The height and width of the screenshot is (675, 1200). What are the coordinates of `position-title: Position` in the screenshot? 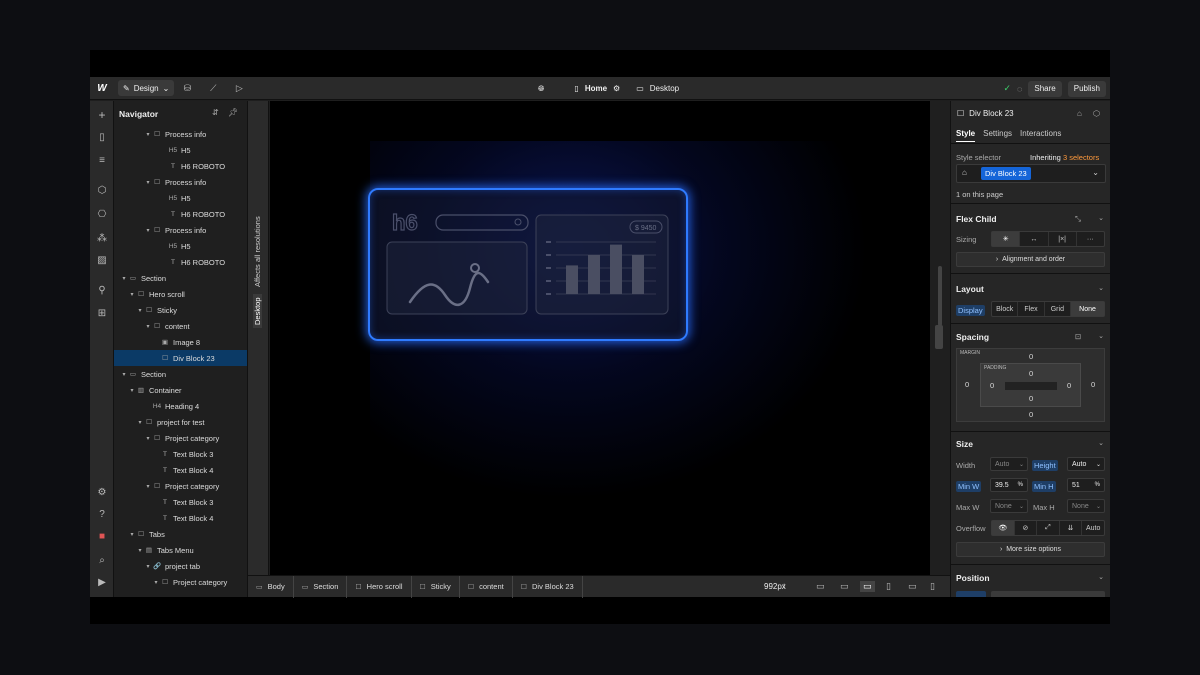 It's located at (973, 578).